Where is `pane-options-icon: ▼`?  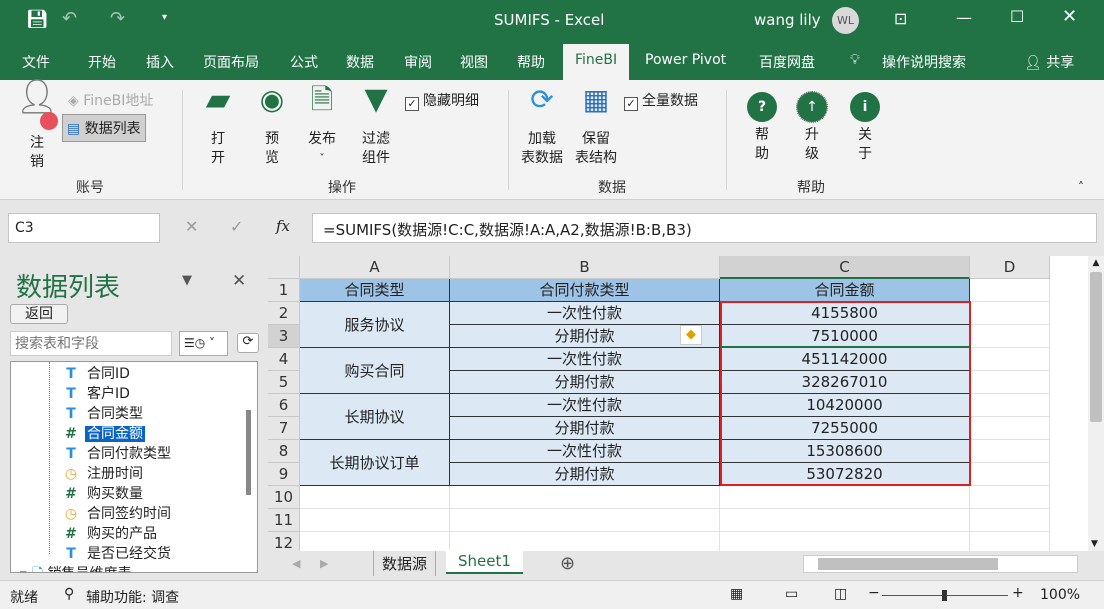
pane-options-icon: ▼ is located at coordinates (187, 280).